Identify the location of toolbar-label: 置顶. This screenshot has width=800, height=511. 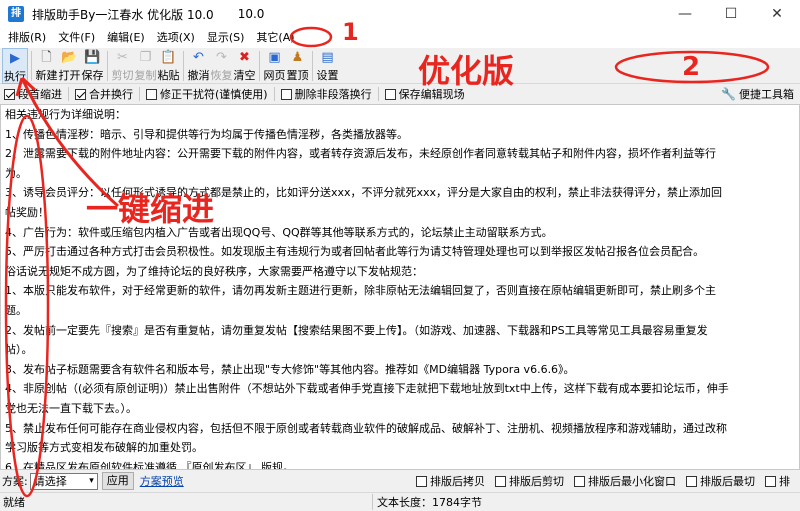
(297, 75).